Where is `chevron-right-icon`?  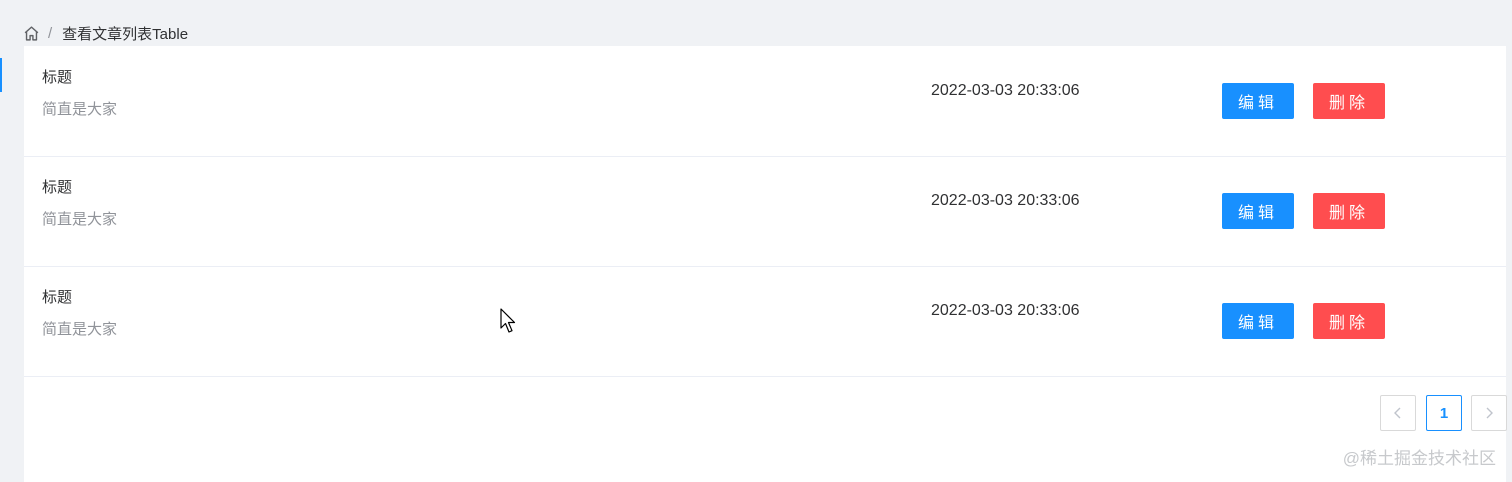
chevron-right-icon is located at coordinates (1489, 413).